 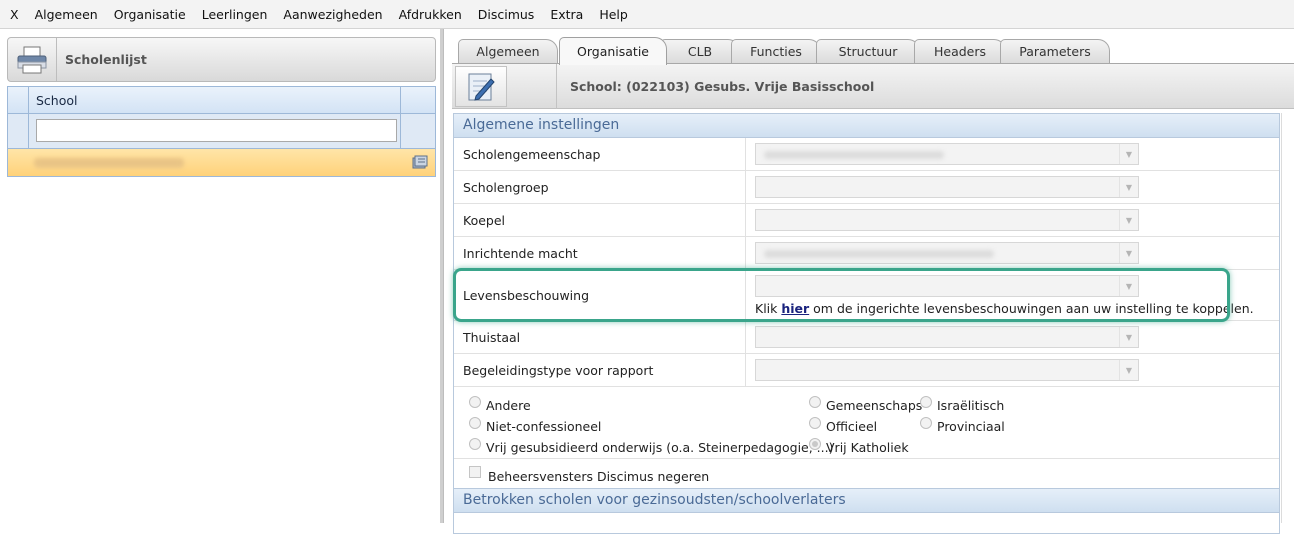 What do you see at coordinates (506, 14) in the screenshot?
I see `menu-discimus: Discimus` at bounding box center [506, 14].